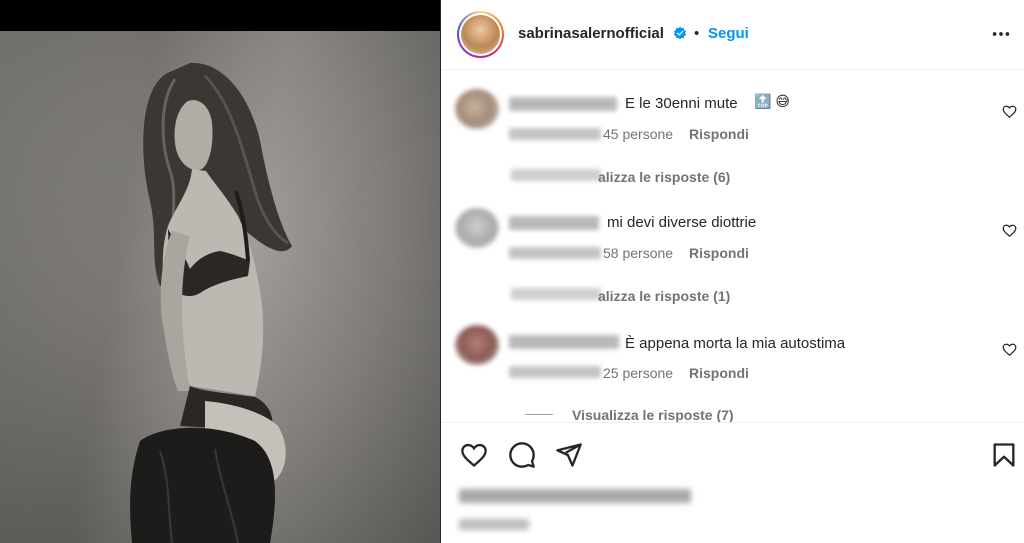  I want to click on post-header: sabrinasalernofficial • Segui, so click(732, 35).